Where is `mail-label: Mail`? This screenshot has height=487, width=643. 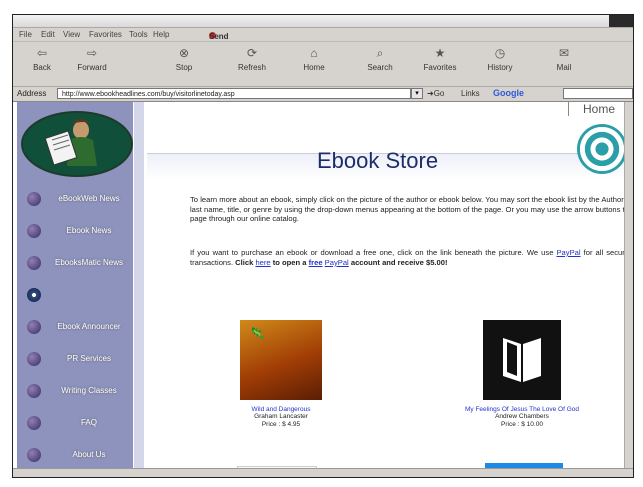
mail-label: Mail is located at coordinates (564, 67).